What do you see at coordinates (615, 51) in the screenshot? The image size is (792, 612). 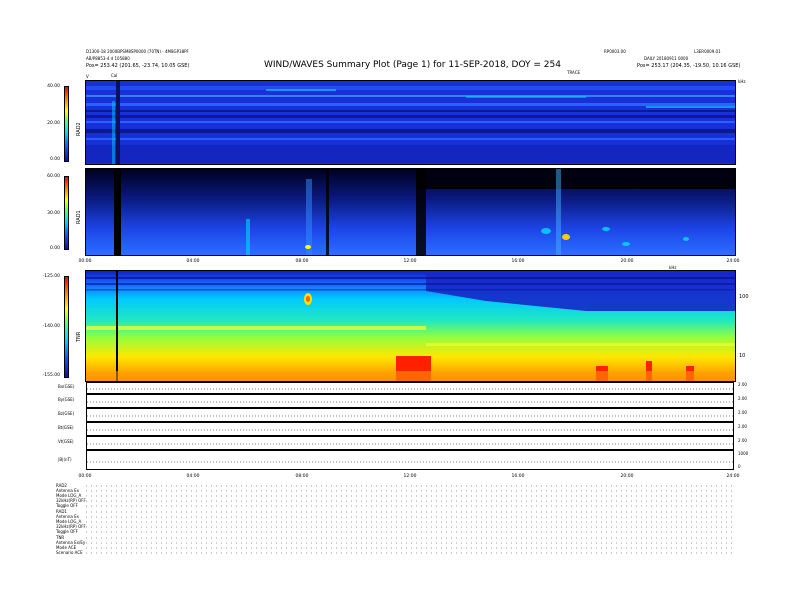 I see `header-info-right1: RP0003.00` at bounding box center [615, 51].